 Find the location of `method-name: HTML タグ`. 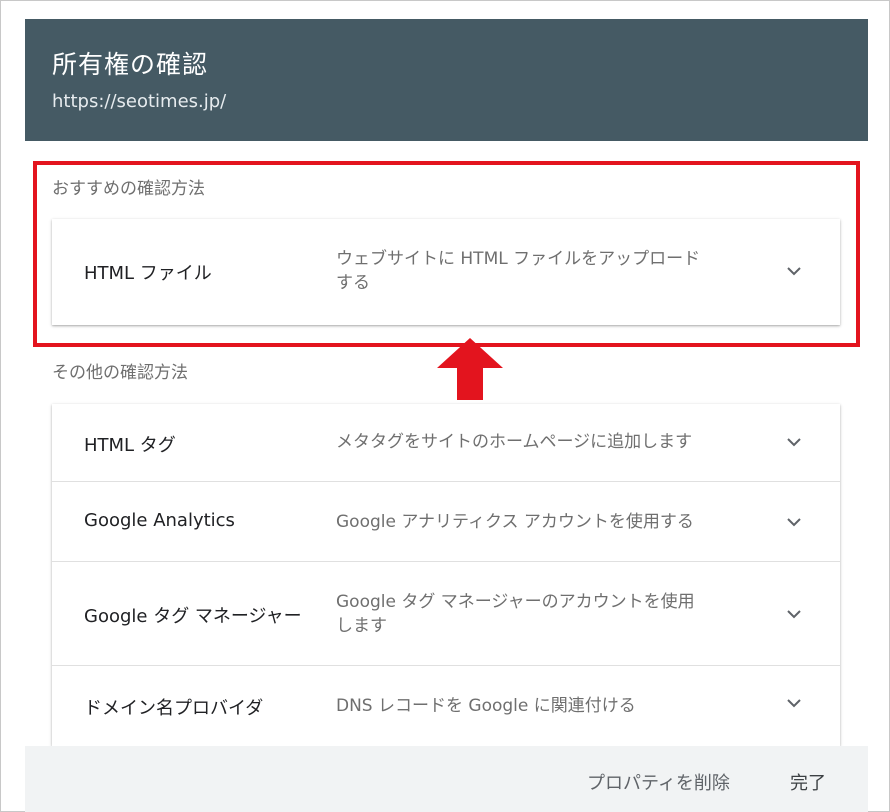

method-name: HTML タグ is located at coordinates (130, 445).